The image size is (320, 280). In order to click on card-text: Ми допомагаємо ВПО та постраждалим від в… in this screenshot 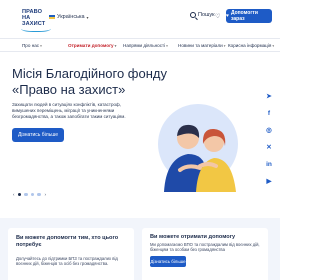, I will do `click(205, 247)`.